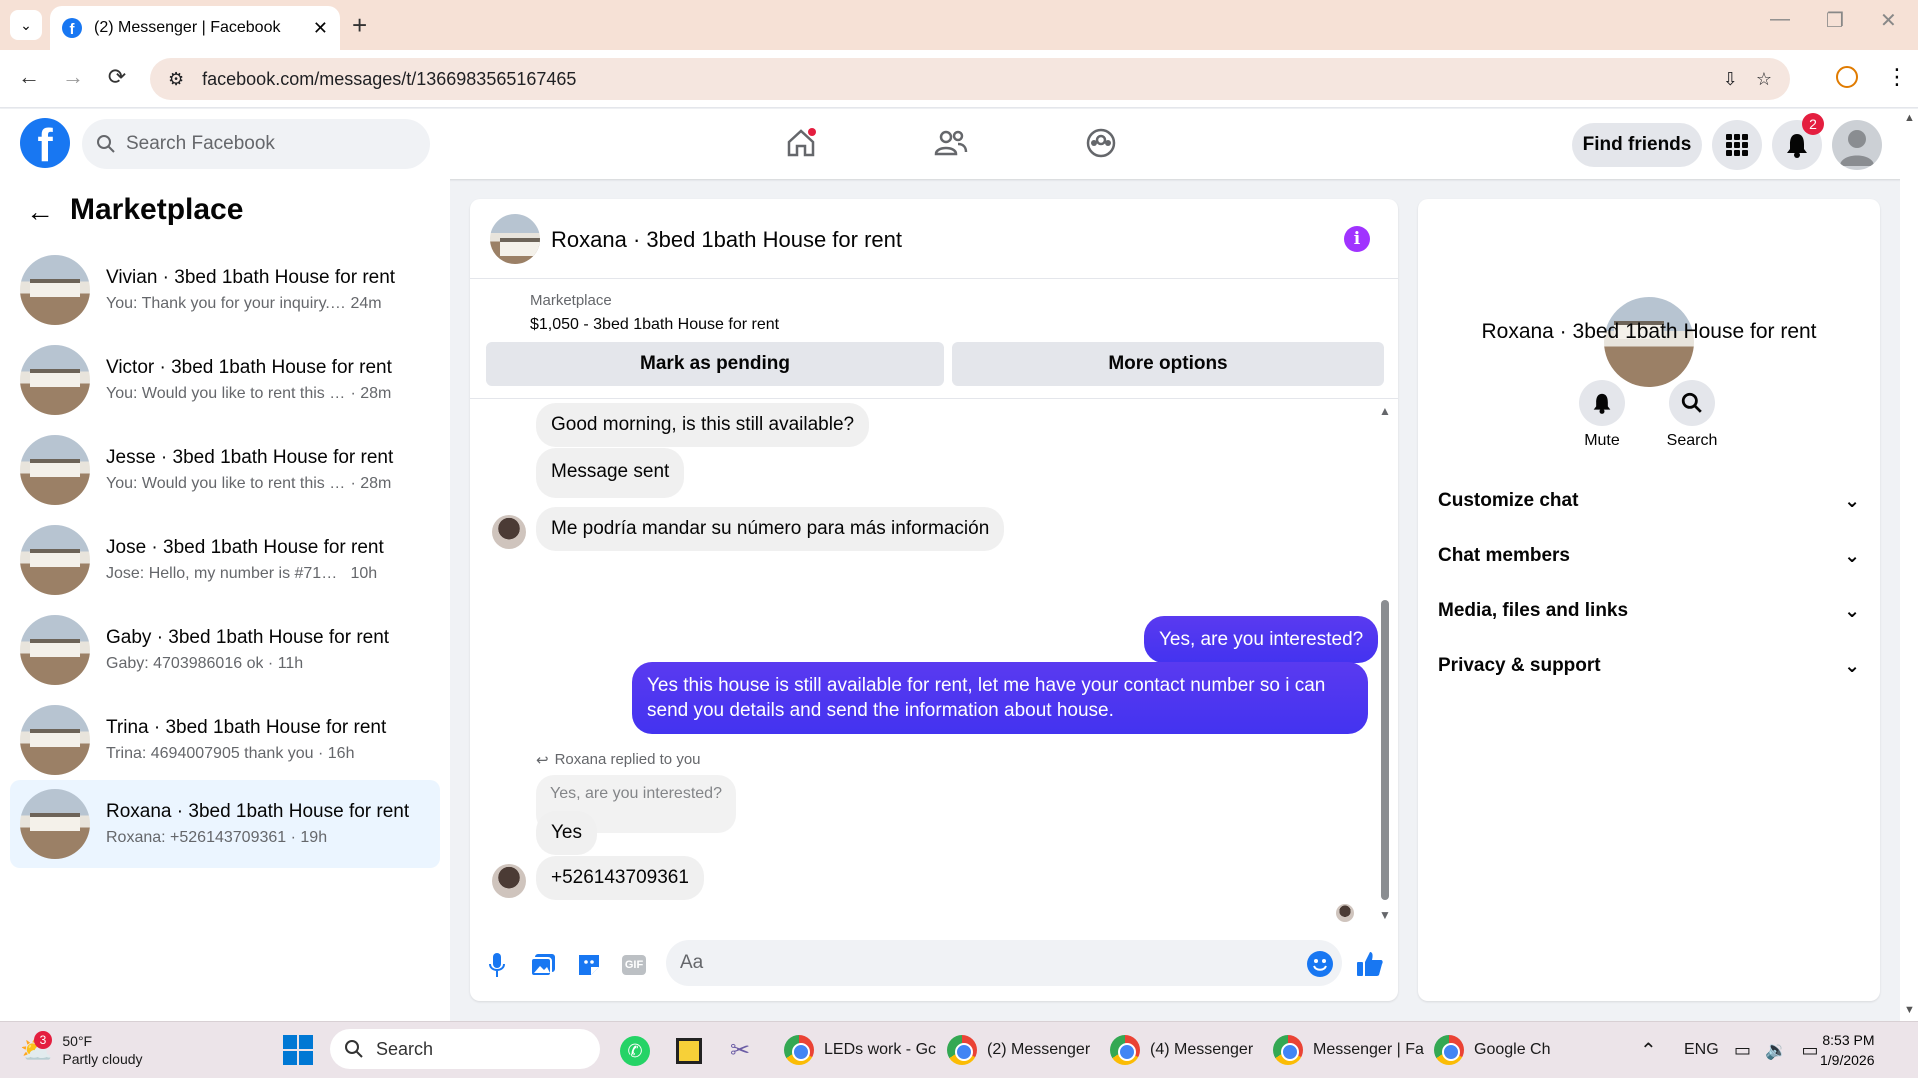 This screenshot has width=1918, height=1078. Describe the element at coordinates (1385, 411) in the screenshot. I see `scroll-up-icon: ▲` at that location.